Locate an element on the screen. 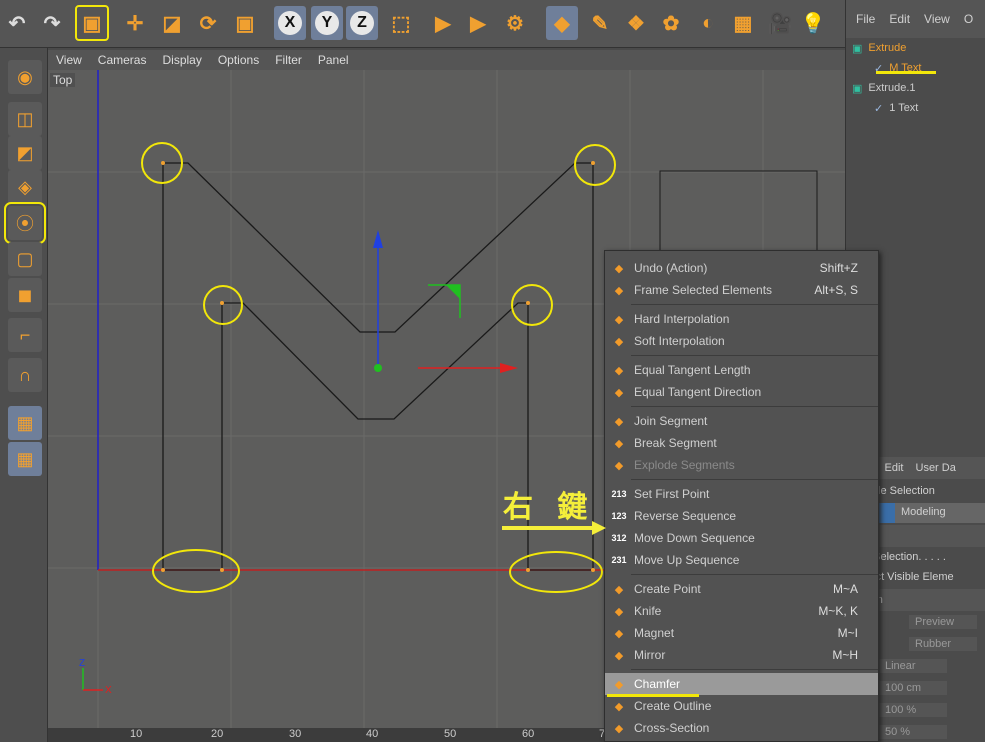 The image size is (985, 742). ruler-tick: 10 is located at coordinates (136, 734).